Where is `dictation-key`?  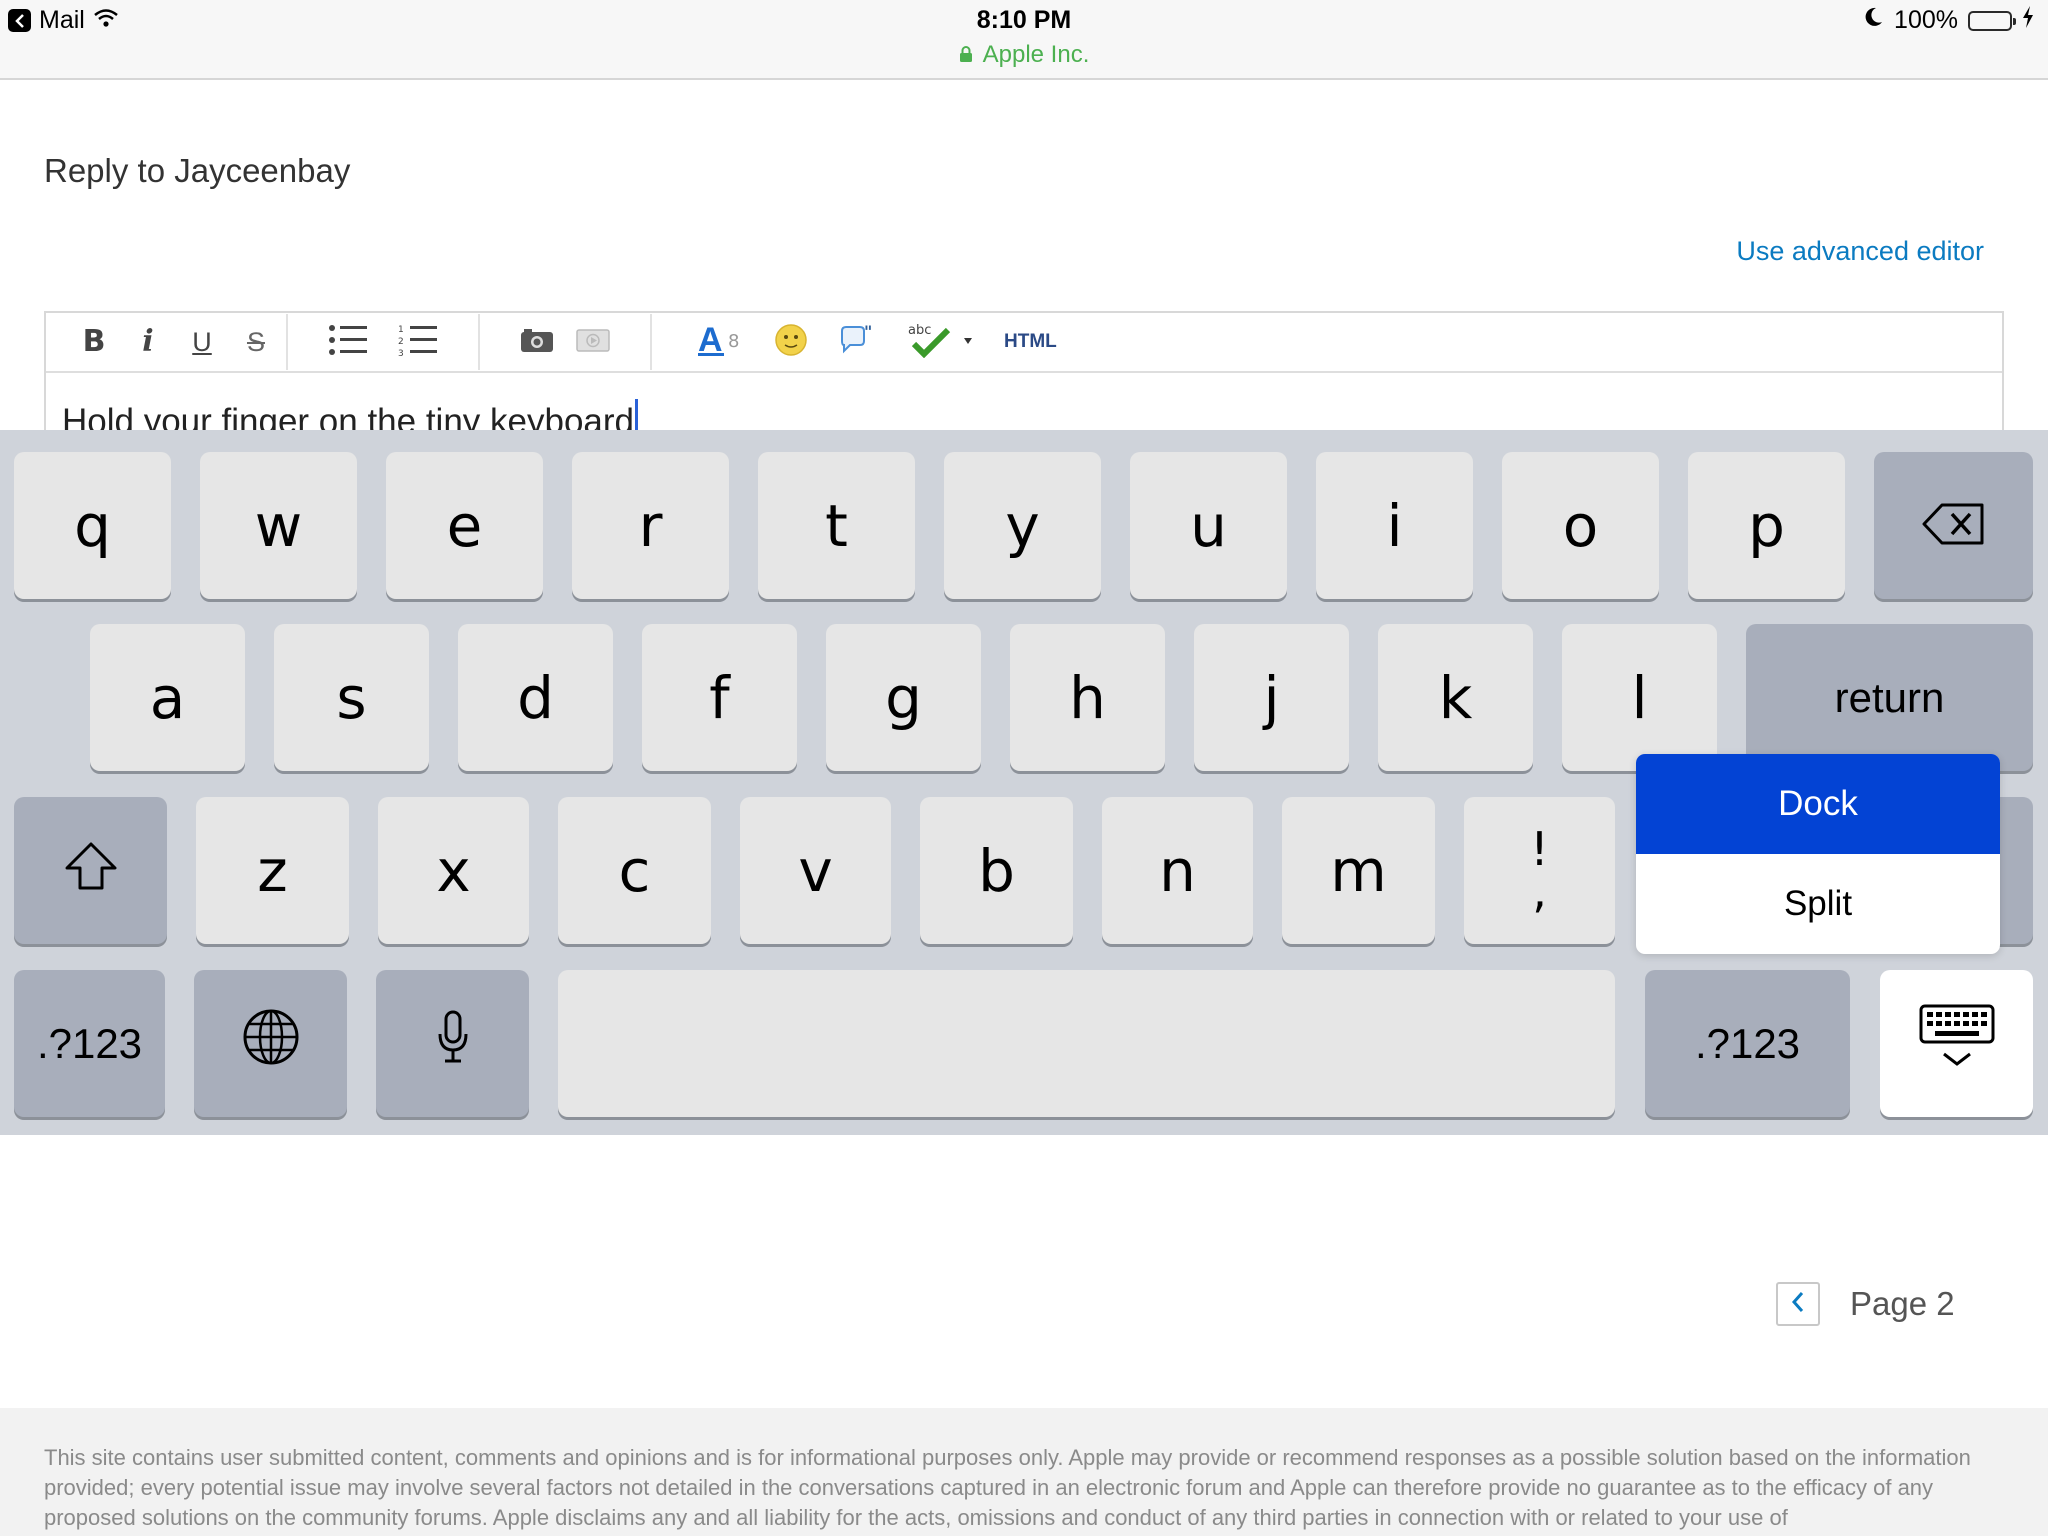 dictation-key is located at coordinates (452, 1043).